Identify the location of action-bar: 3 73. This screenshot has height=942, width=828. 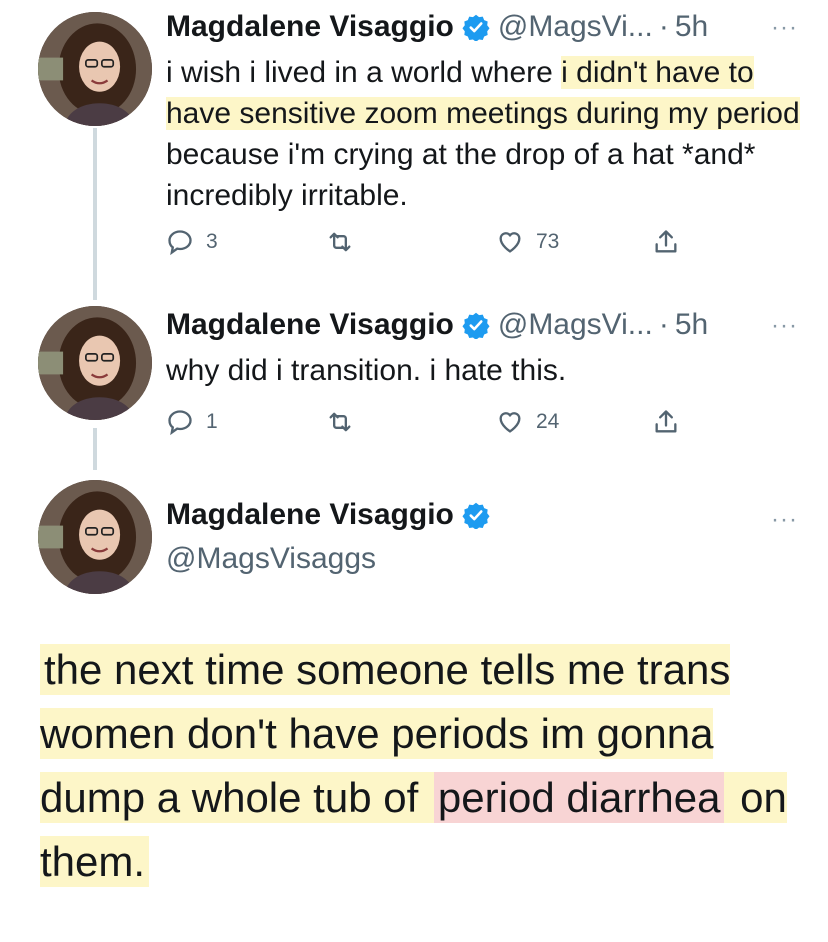
(446, 246).